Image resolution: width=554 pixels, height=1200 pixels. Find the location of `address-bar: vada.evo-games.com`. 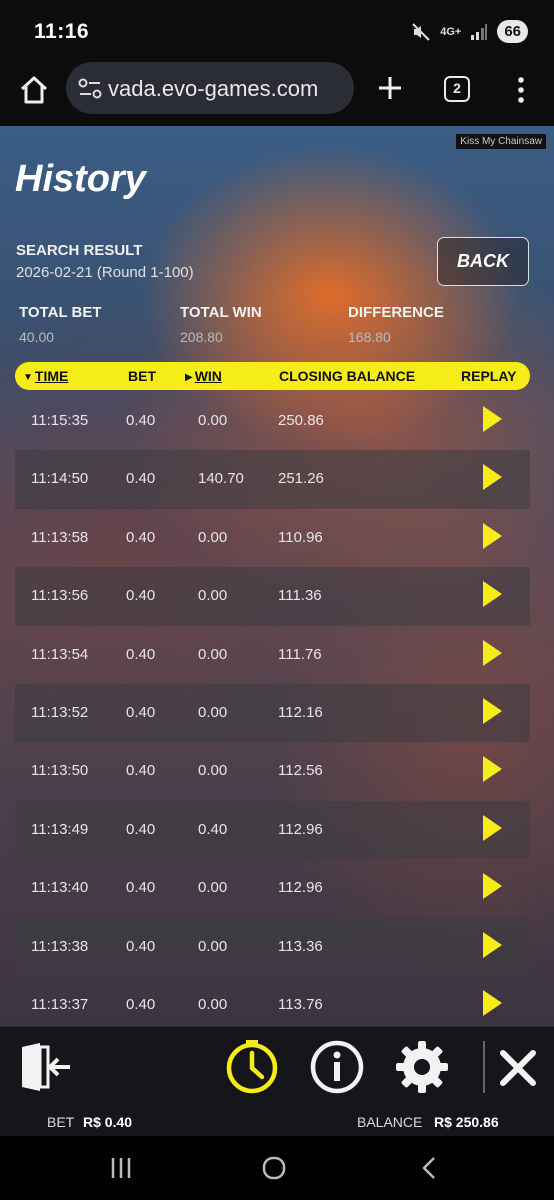

address-bar: vada.evo-games.com is located at coordinates (210, 88).